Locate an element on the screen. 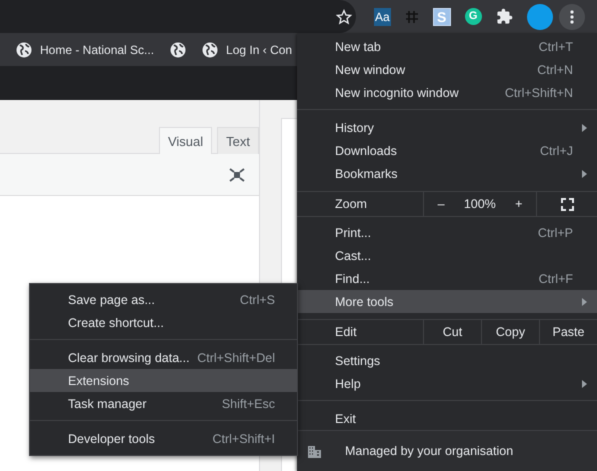 The image size is (597, 471). zoom-in-button: + is located at coordinates (518, 204).